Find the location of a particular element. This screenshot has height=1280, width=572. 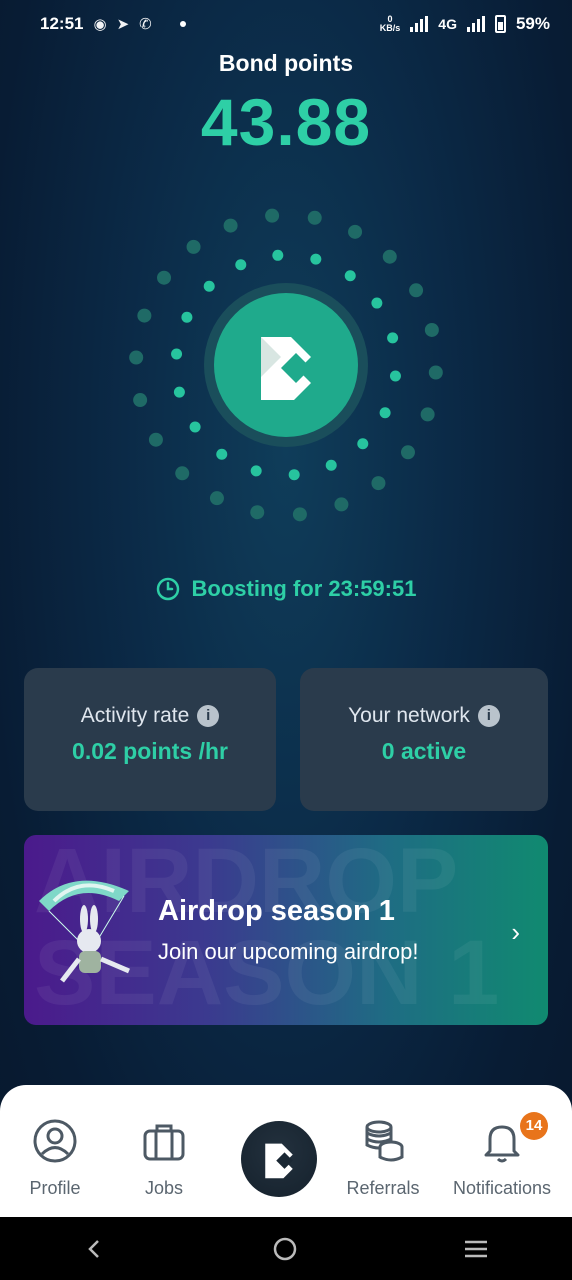

airdrop-subtitle: Join our upcoming airdrop! is located at coordinates (288, 951).